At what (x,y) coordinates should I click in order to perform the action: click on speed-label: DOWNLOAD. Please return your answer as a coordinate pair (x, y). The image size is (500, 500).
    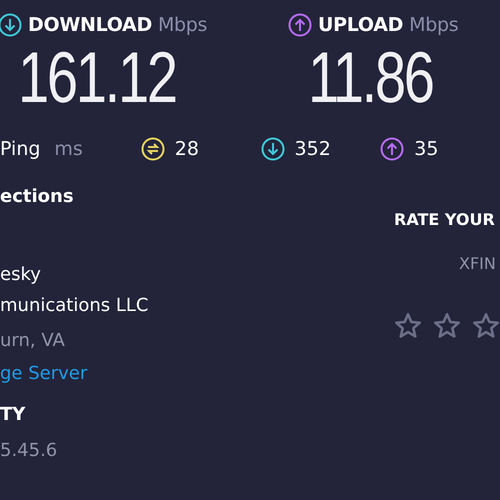
    Looking at the image, I should click on (90, 25).